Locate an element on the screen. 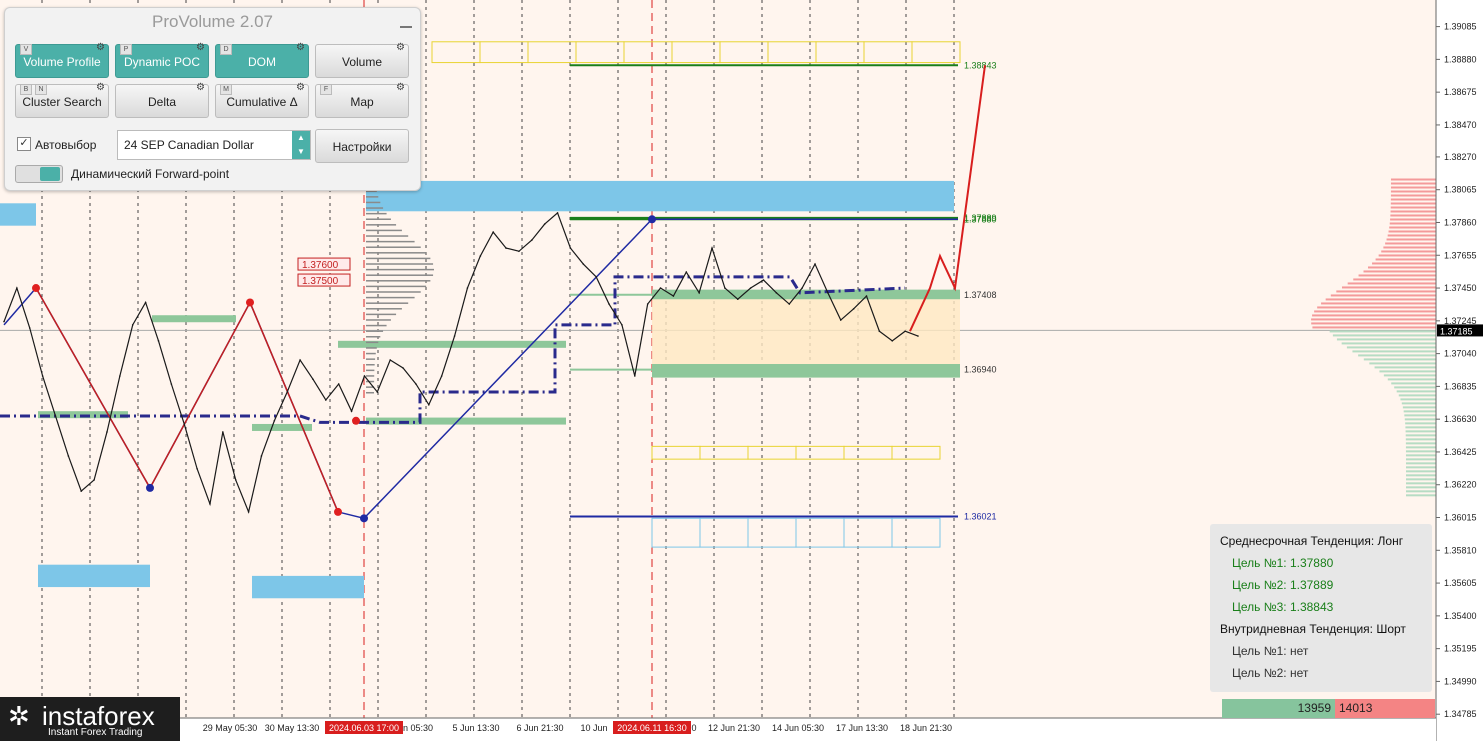  button-label: Cluster Search is located at coordinates (62, 102).